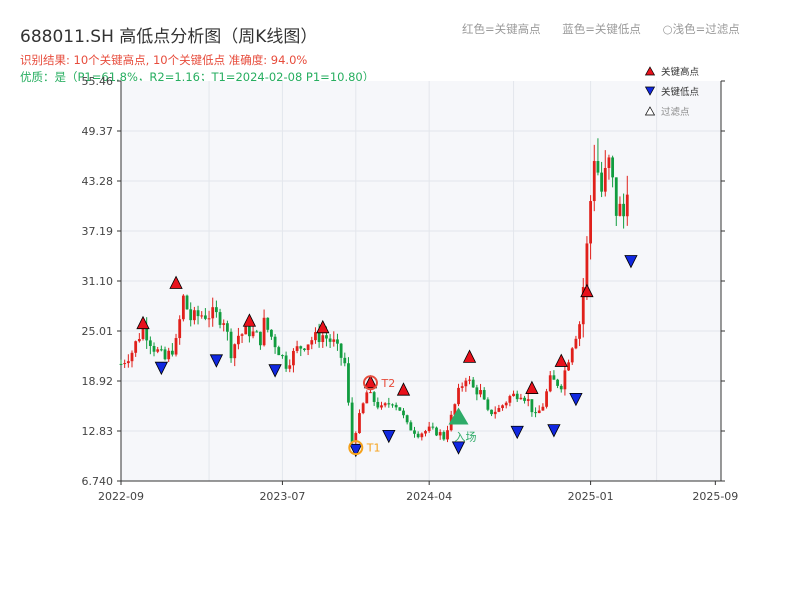 This screenshot has height=600, width=800. What do you see at coordinates (98, 131) in the screenshot?
I see `y-tick-label: 49.37` at bounding box center [98, 131].